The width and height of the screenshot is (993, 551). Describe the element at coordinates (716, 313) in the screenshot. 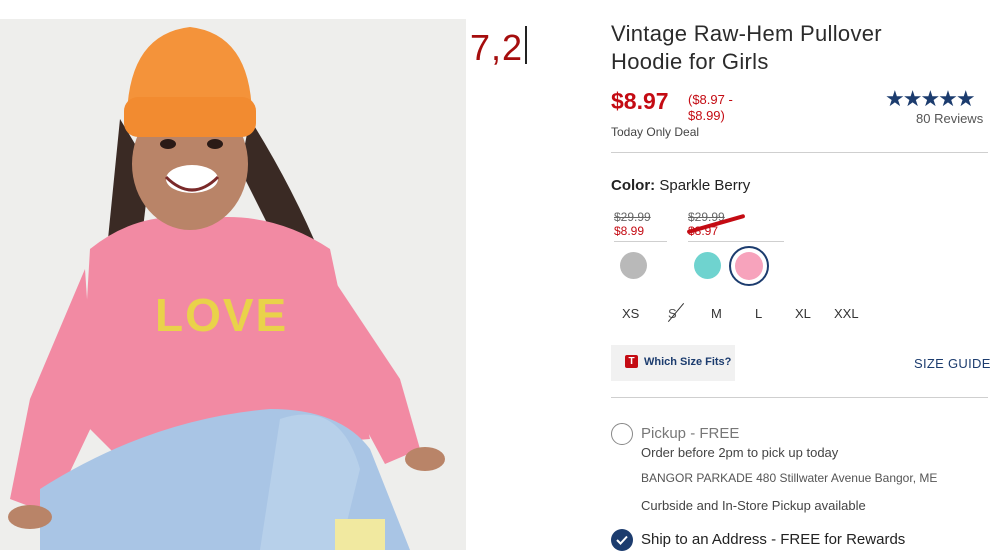

I see `size-m: M` at that location.